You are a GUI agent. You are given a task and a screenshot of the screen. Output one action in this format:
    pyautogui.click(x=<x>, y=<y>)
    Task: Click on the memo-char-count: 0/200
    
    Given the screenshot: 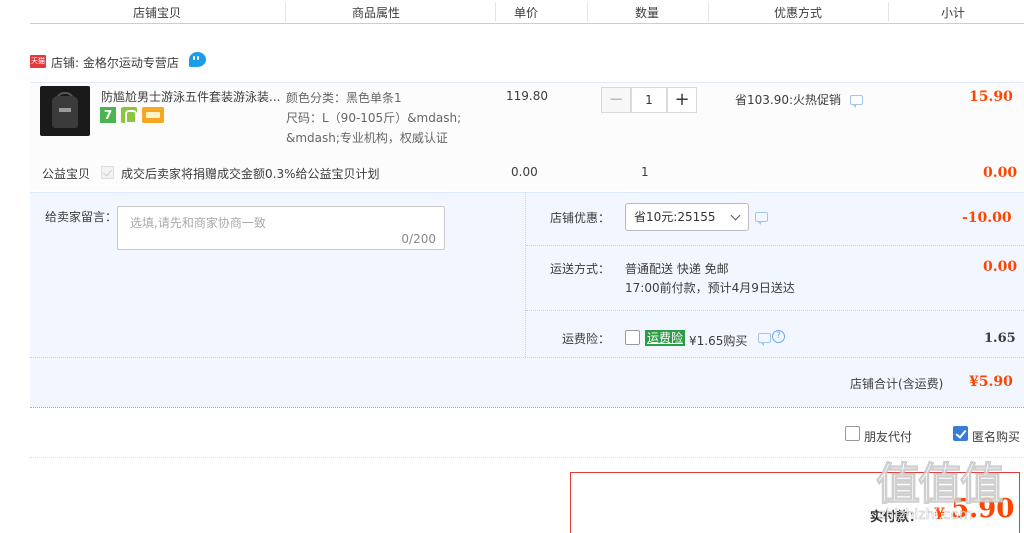 What is the action you would take?
    pyautogui.click(x=418, y=239)
    